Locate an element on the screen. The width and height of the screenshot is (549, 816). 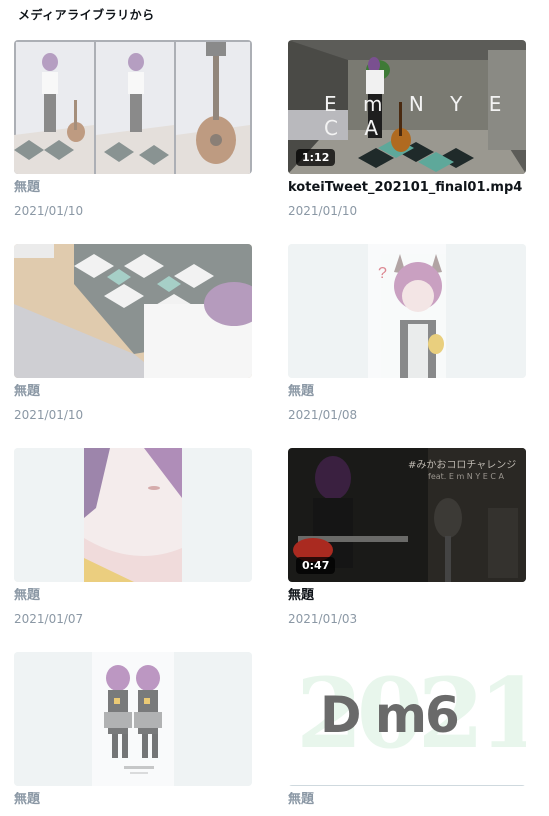
video-overlay-text: #みかおコロチャレンジ is located at coordinates (462, 465).